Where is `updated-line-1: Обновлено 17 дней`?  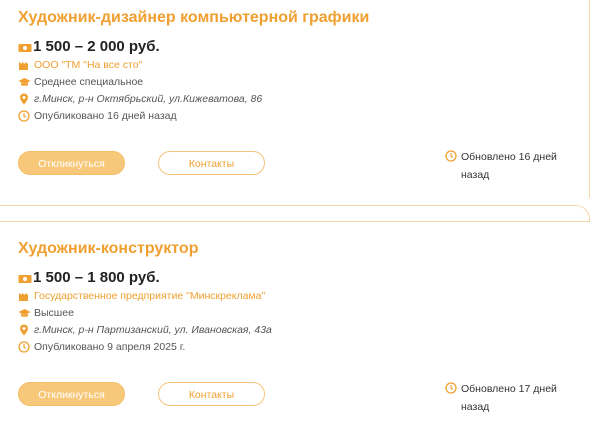 updated-line-1: Обновлено 17 дней is located at coordinates (509, 389).